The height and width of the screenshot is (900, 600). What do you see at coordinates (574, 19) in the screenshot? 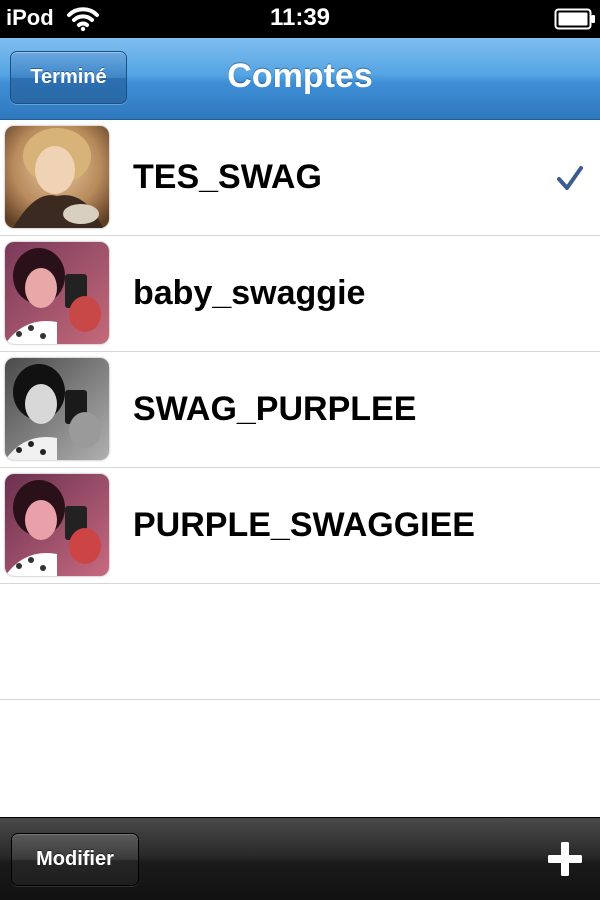
I see `battery-icon` at bounding box center [574, 19].